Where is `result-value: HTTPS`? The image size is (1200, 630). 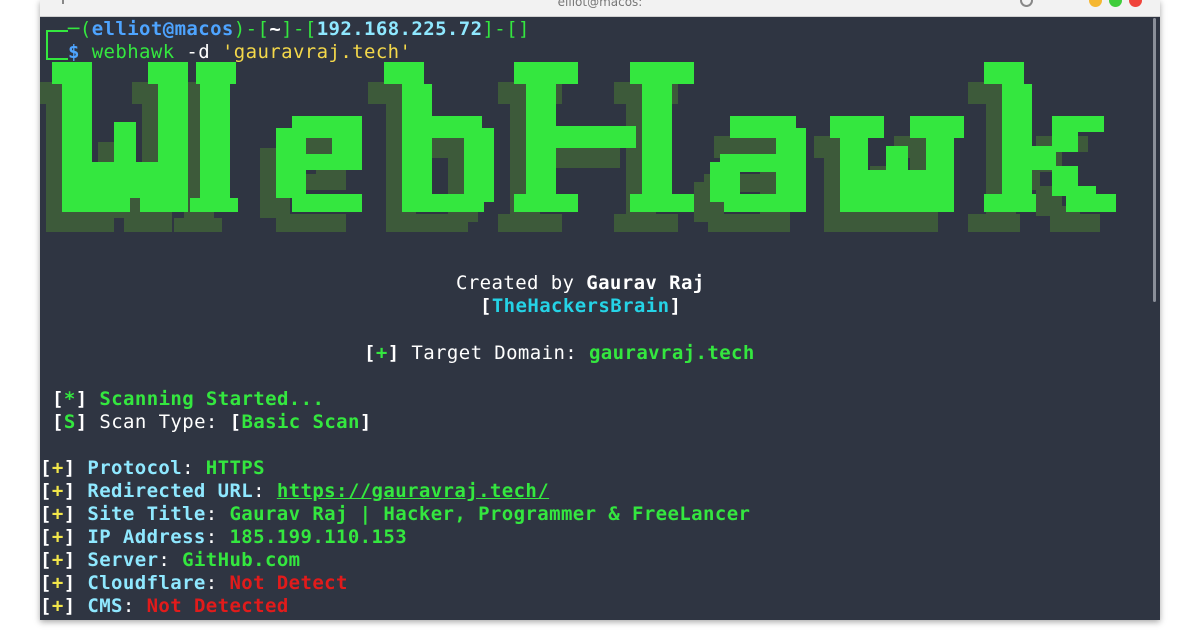
result-value: HTTPS is located at coordinates (235, 468).